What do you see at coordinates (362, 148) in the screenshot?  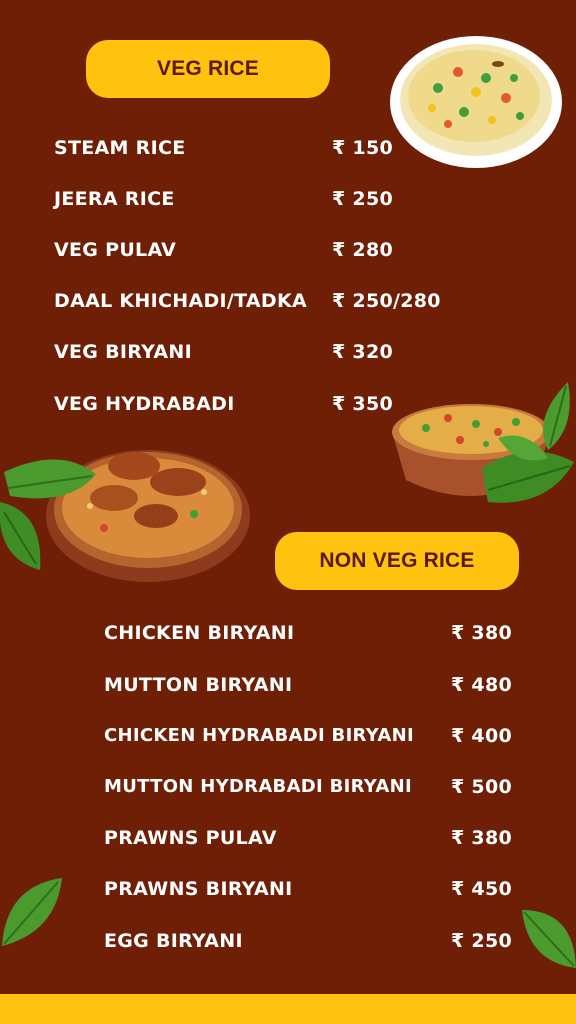 I see `item-price: ₹ 150` at bounding box center [362, 148].